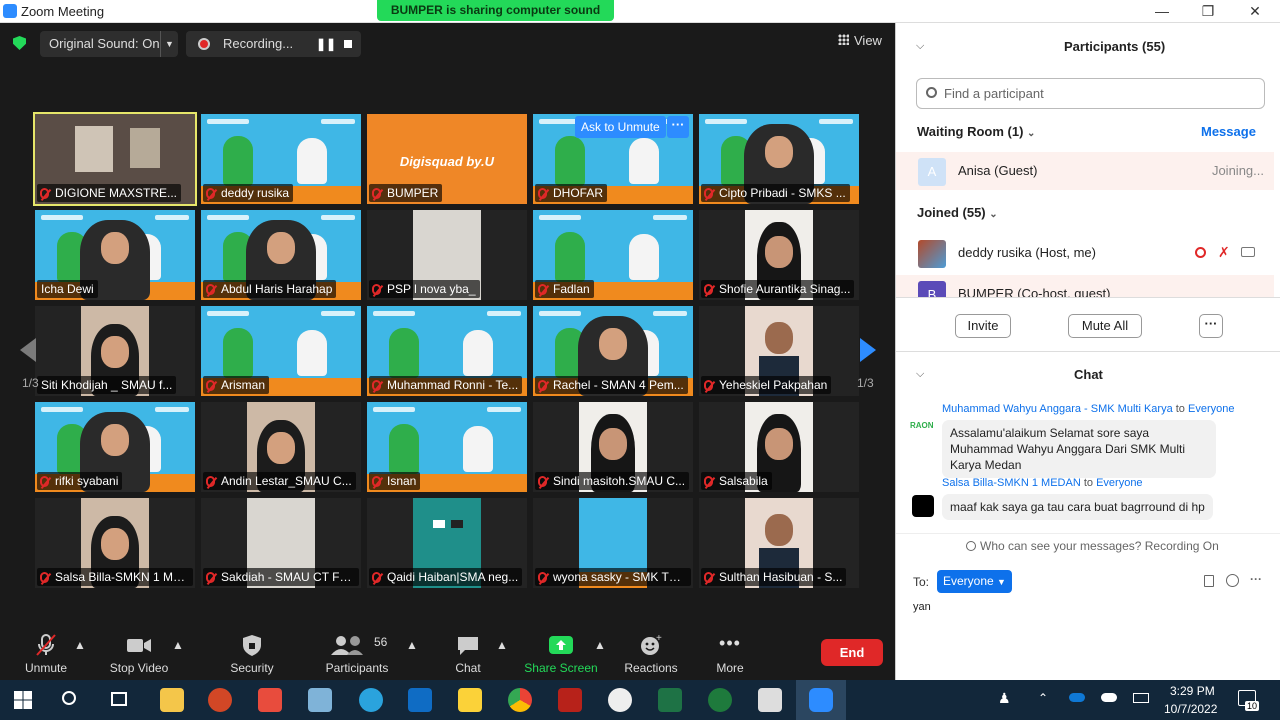 Image resolution: width=1280 pixels, height=720 pixels. What do you see at coordinates (115, 447) in the screenshot?
I see `video-tile: rifki syabani` at bounding box center [115, 447].